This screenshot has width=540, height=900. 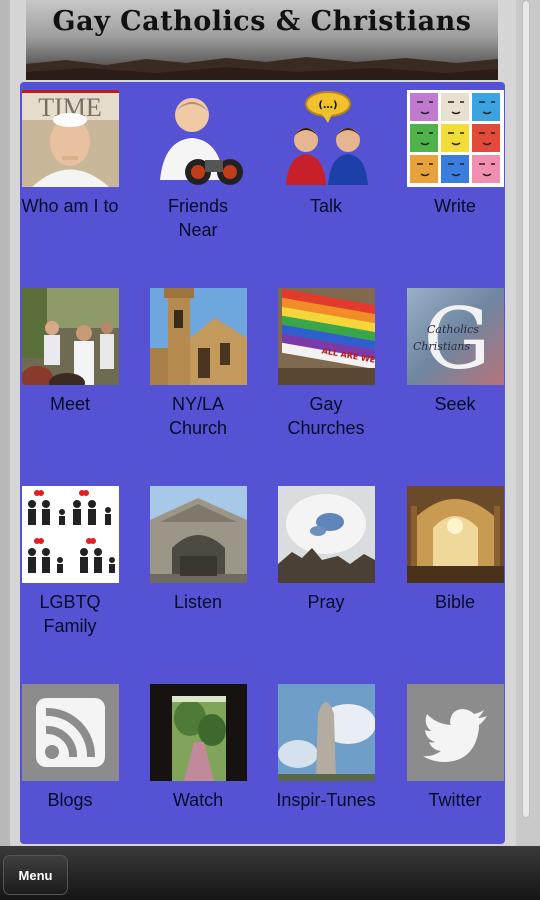 What do you see at coordinates (70, 534) in the screenshot?
I see `family-pictogram-image` at bounding box center [70, 534].